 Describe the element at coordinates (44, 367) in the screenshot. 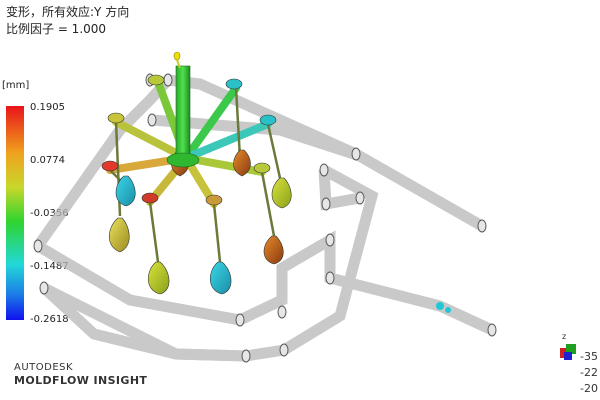

I see `brand-line1: AUTODESK` at that location.